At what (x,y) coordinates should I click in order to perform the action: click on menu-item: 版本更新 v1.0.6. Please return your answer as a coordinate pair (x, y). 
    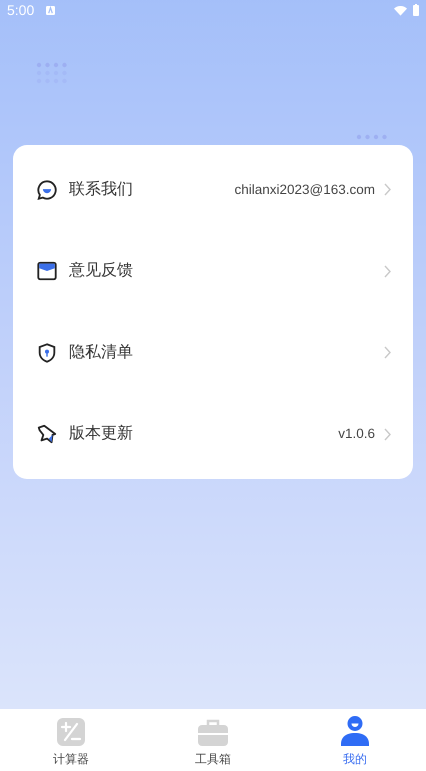
    Looking at the image, I should click on (213, 434).